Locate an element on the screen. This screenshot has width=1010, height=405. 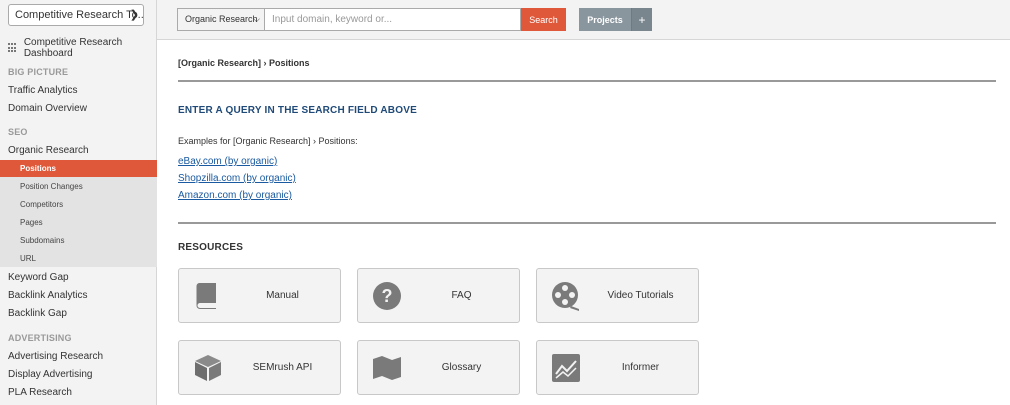
sidebar-subitem-positions: Positions is located at coordinates (78, 168).